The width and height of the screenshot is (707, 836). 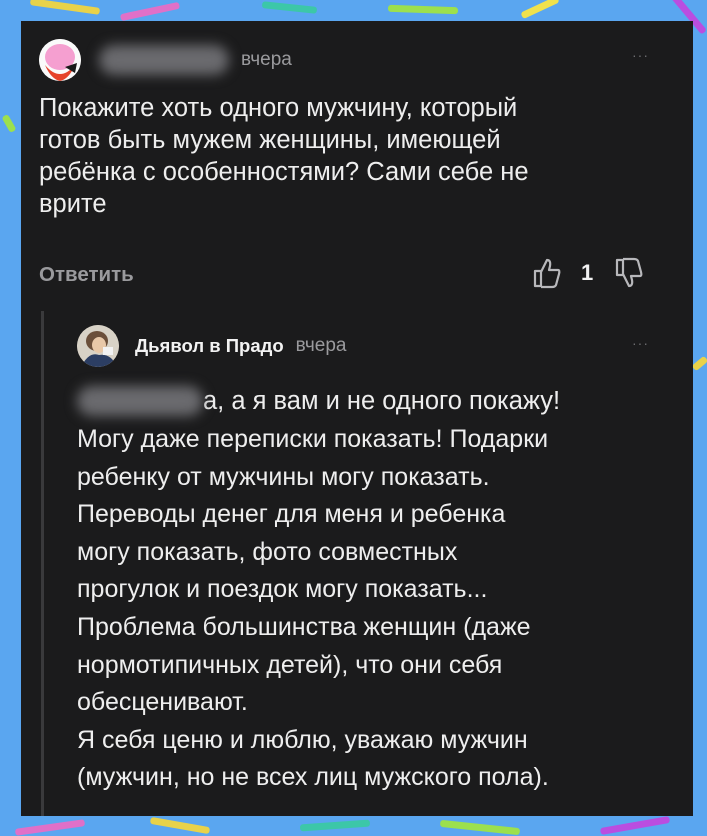 I want to click on avatar, so click(x=60, y=60).